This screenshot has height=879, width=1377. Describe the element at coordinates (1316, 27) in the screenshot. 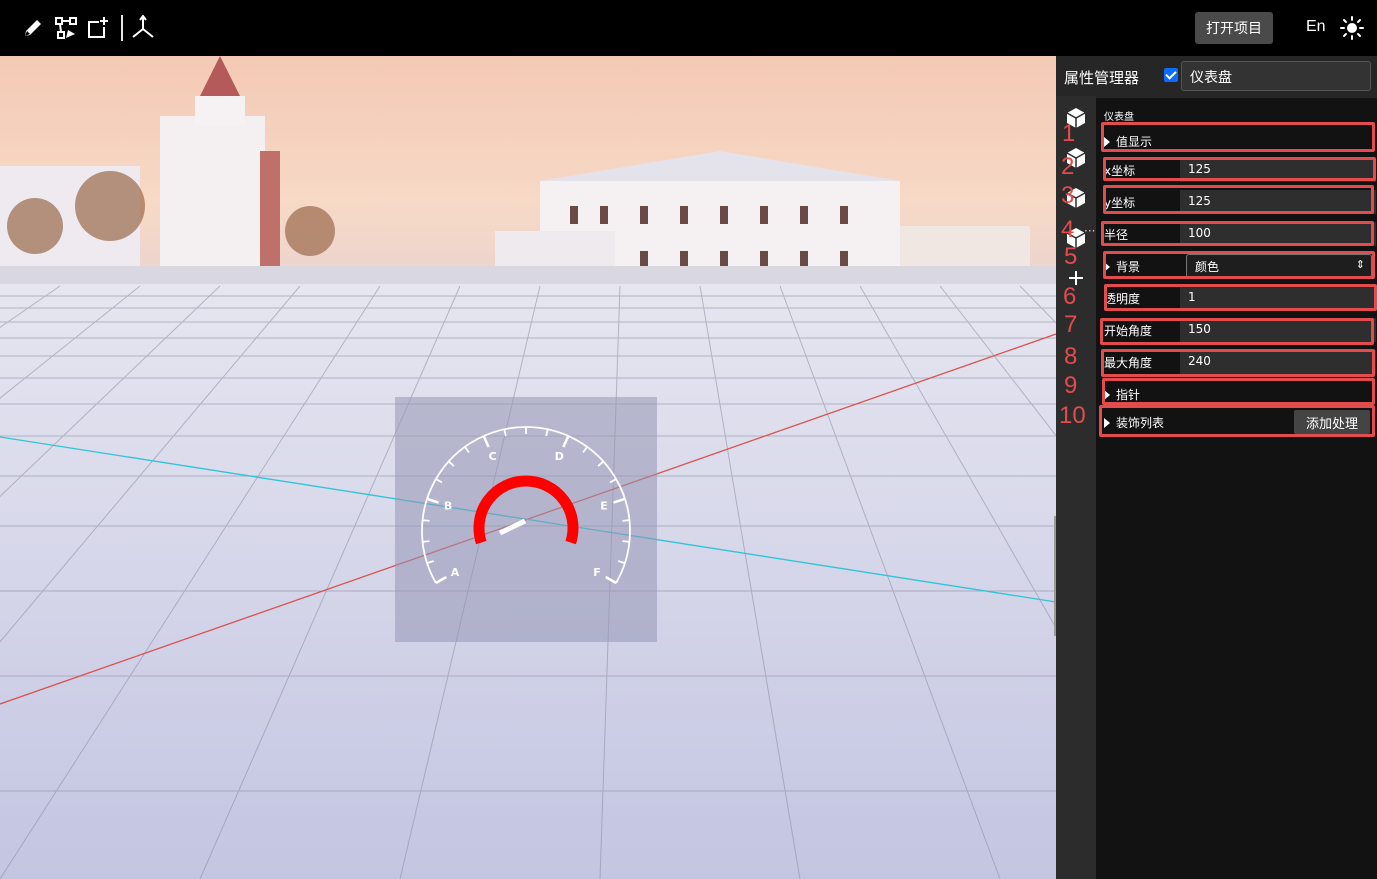

I see `language-toggle: En` at that location.